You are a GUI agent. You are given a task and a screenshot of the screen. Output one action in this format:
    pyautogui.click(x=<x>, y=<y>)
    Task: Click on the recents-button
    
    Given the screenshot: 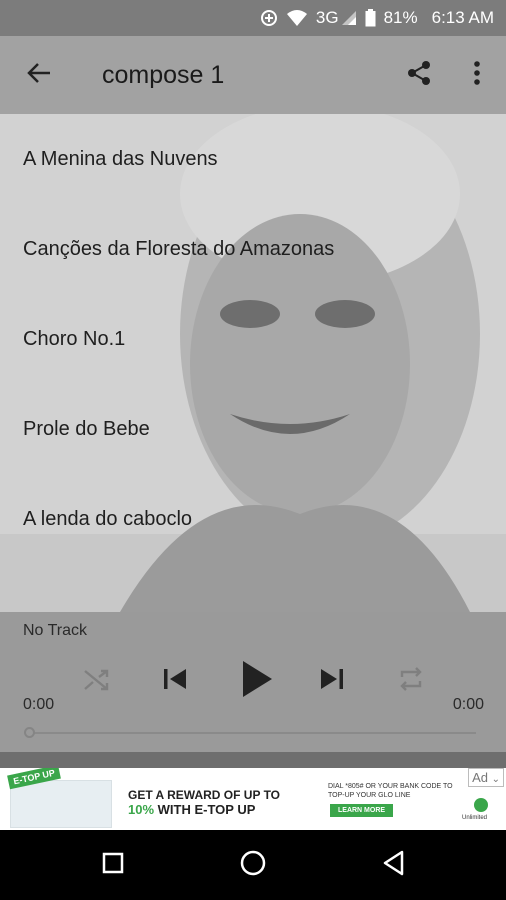 What is the action you would take?
    pyautogui.click(x=113, y=865)
    